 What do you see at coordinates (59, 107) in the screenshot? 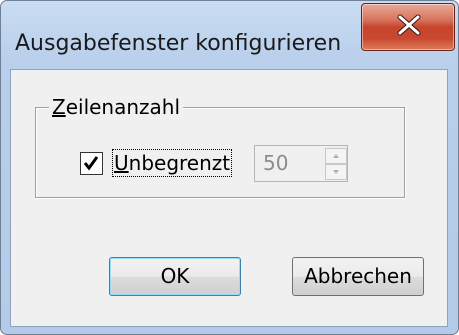
I see `group-label-accelerator: Z` at bounding box center [59, 107].